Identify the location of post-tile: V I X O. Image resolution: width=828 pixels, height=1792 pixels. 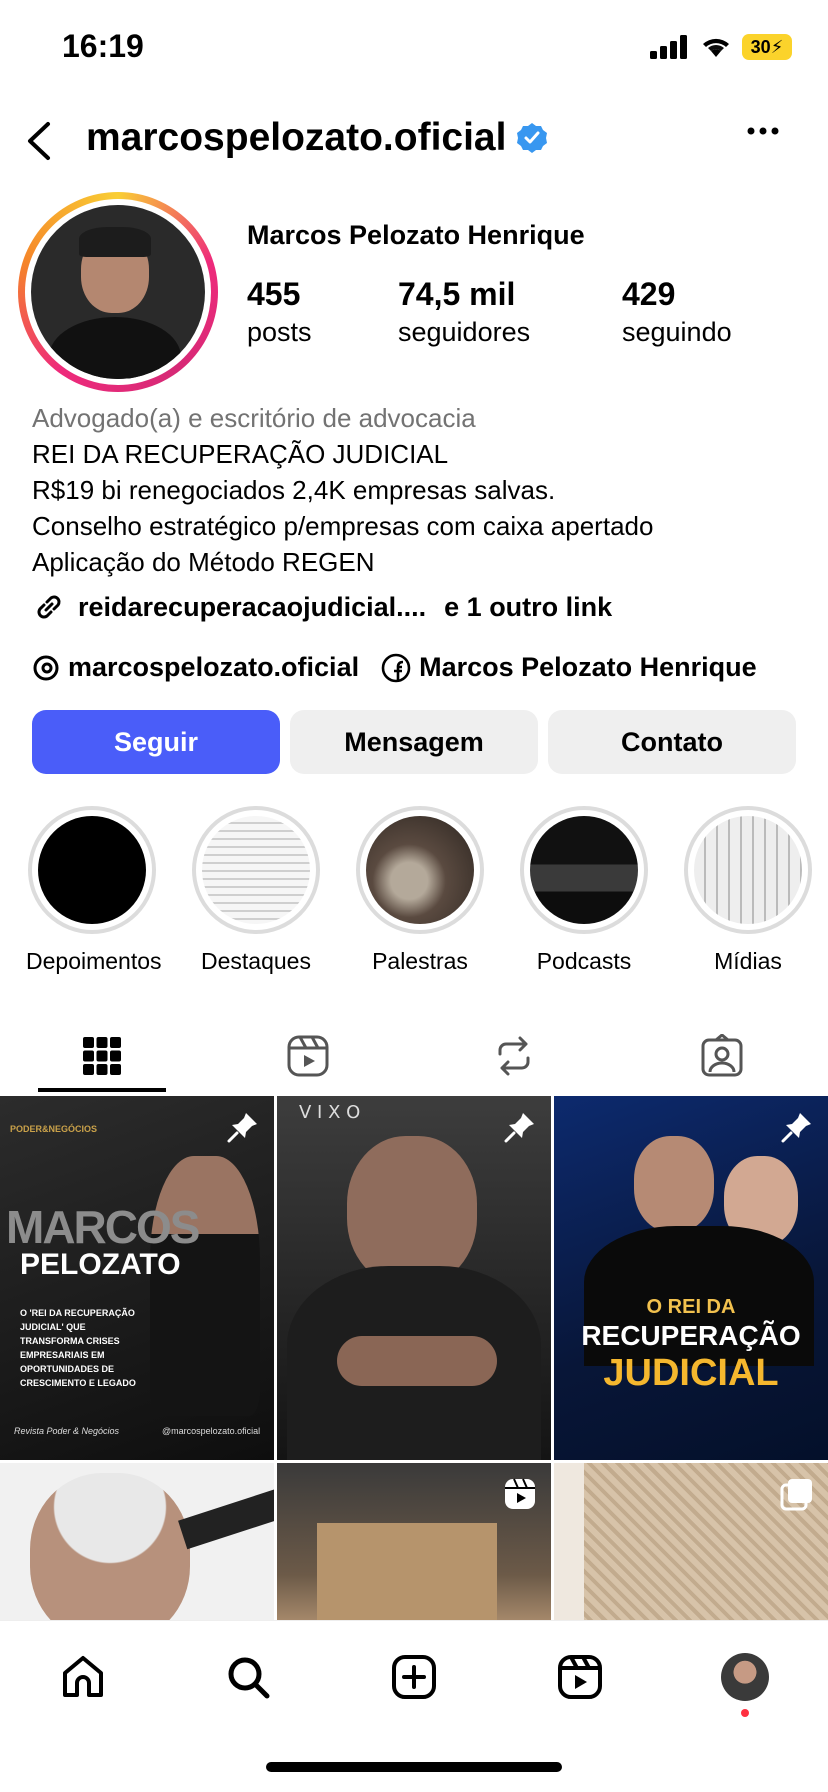
(414, 1278).